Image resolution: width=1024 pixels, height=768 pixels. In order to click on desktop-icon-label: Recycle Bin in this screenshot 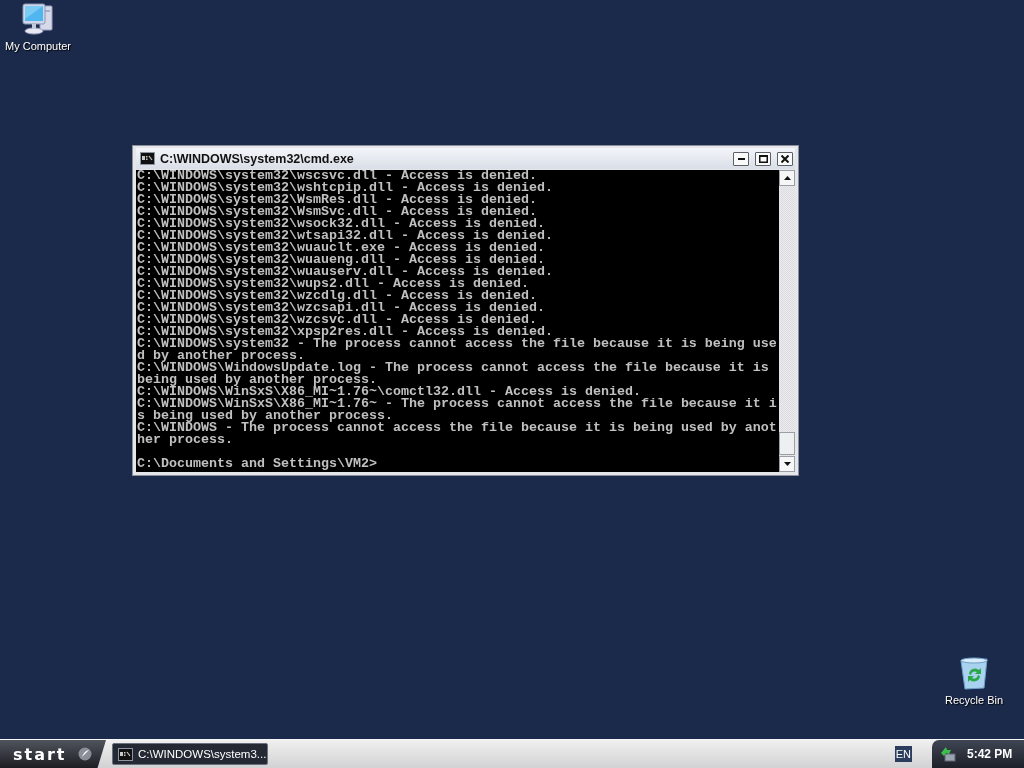, I will do `click(974, 700)`.